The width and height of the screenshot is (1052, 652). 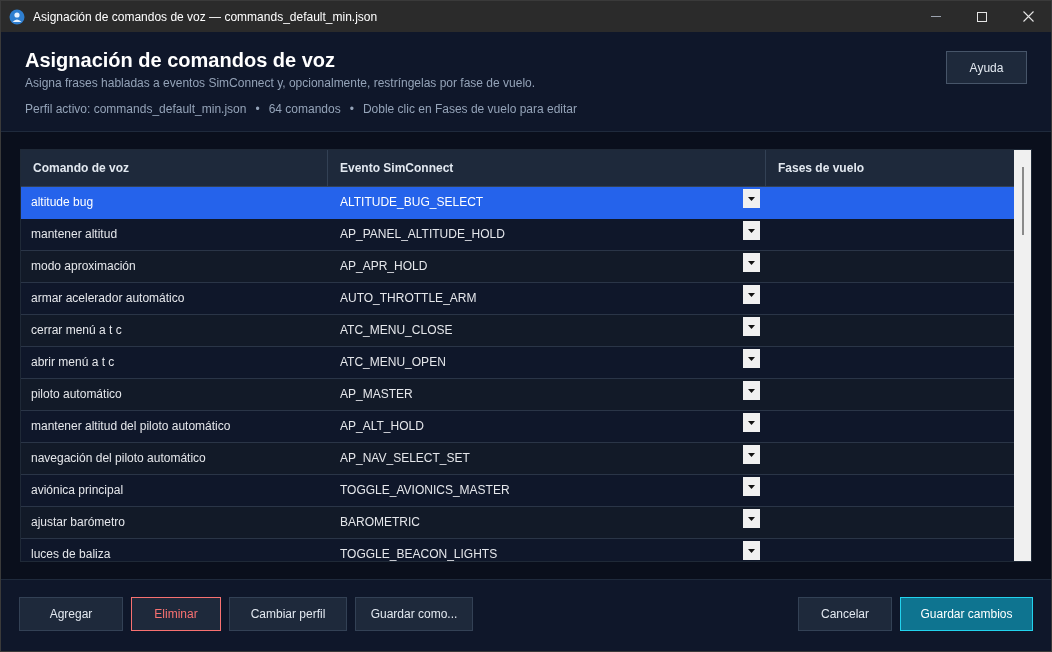 I want to click on table-row: armar acelerador automático AUTO_THROTTLE_ARM, so click(x=517, y=299).